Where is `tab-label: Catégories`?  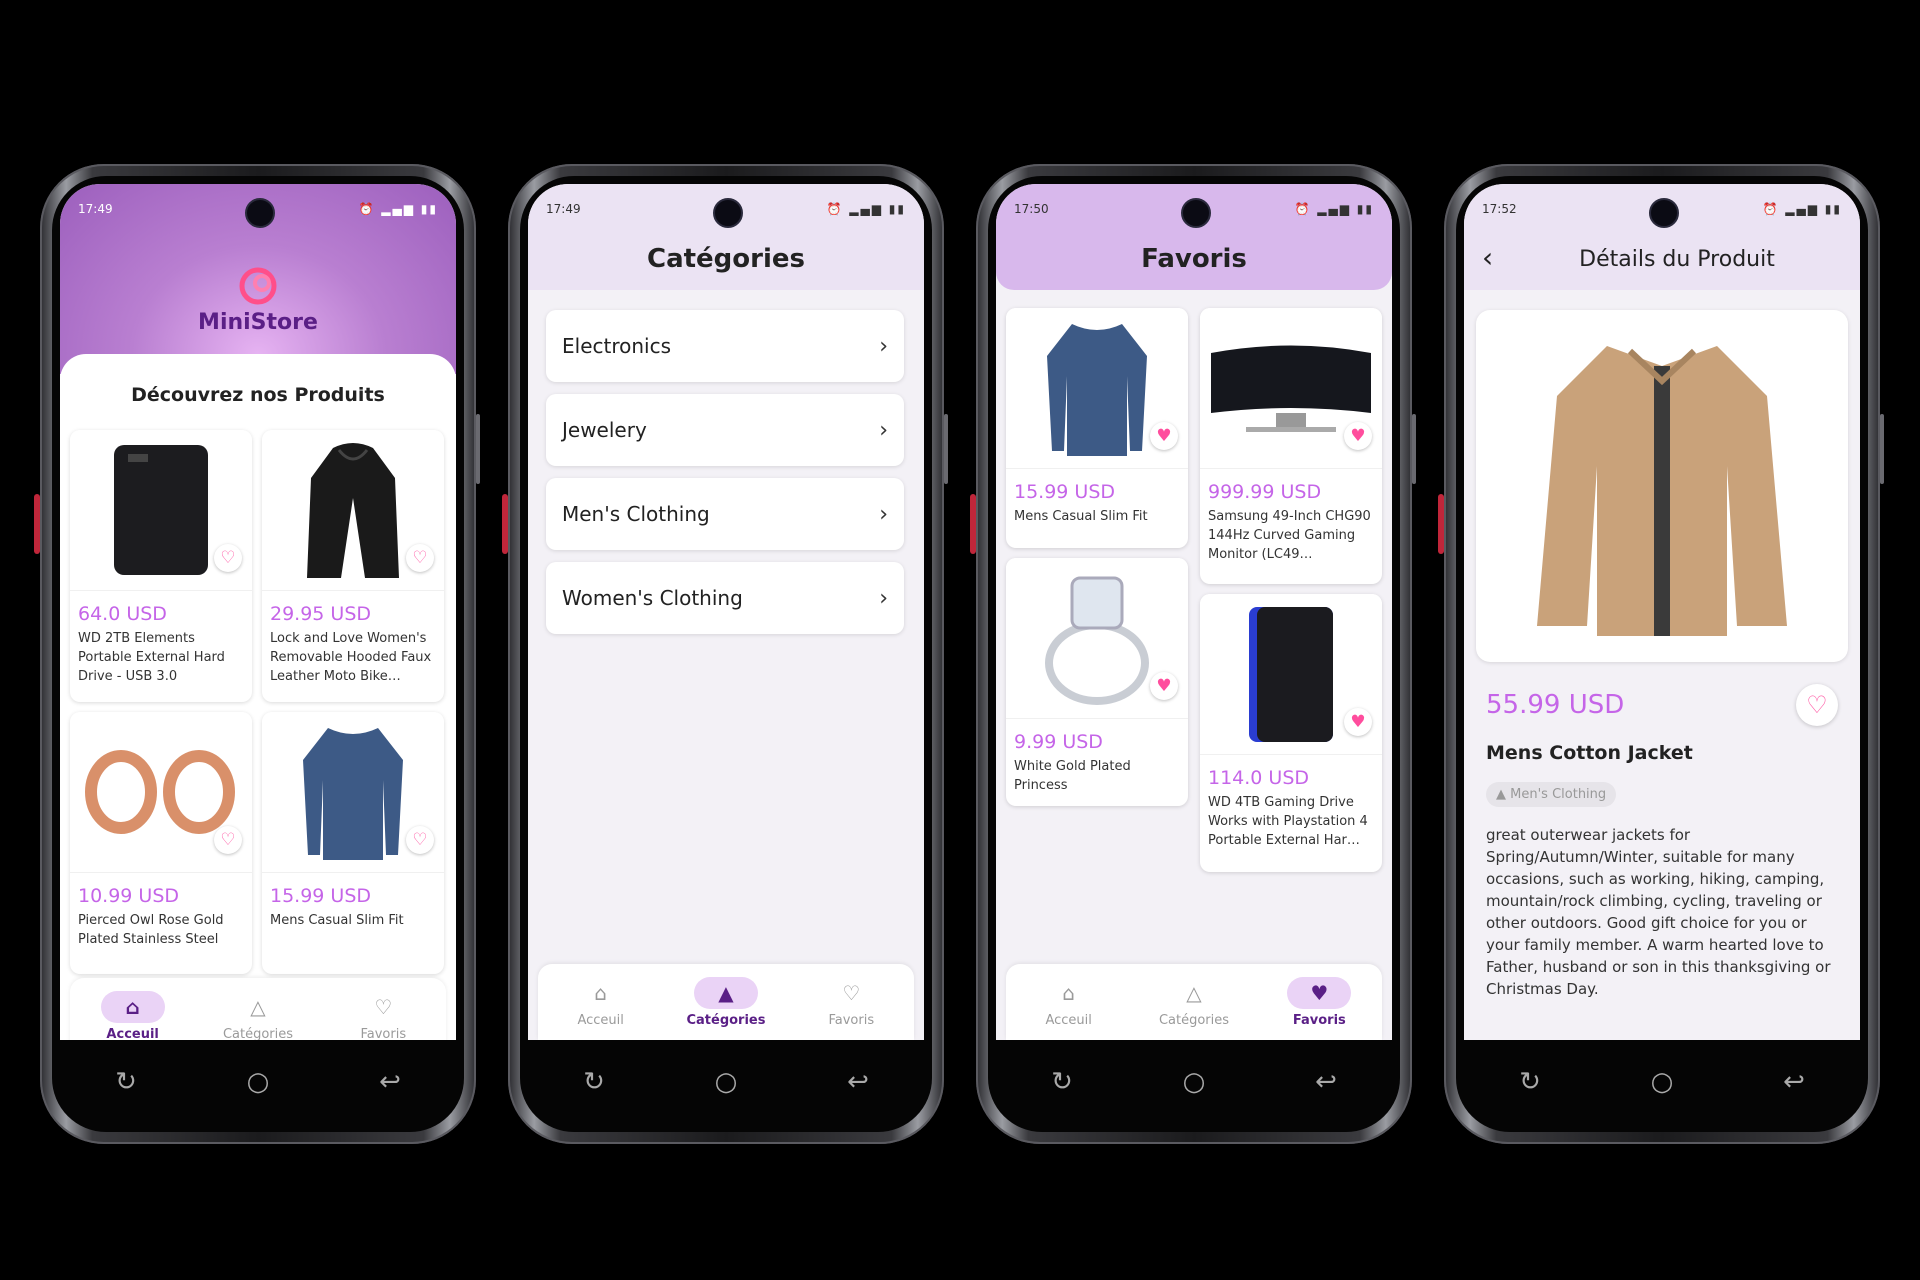 tab-label: Catégories is located at coordinates (258, 1033).